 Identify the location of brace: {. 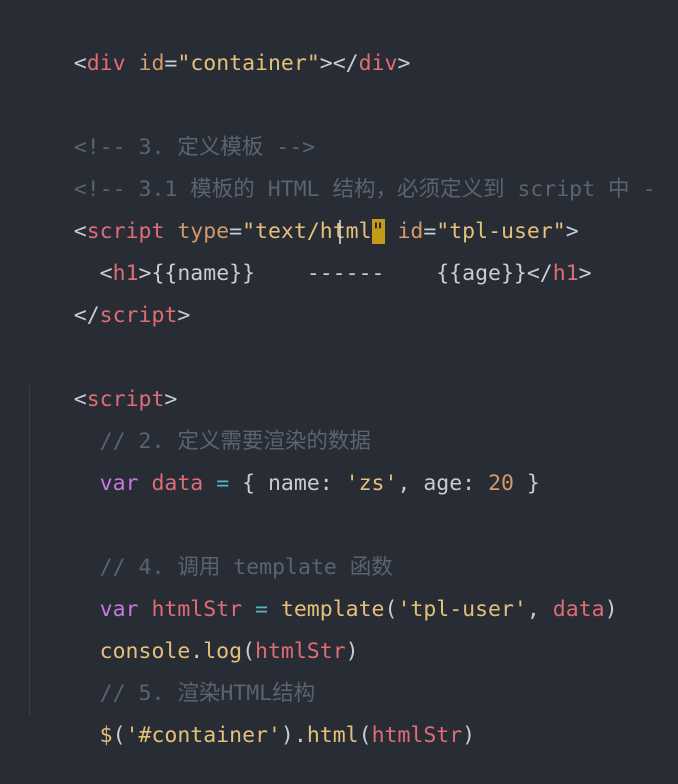
(255, 483).